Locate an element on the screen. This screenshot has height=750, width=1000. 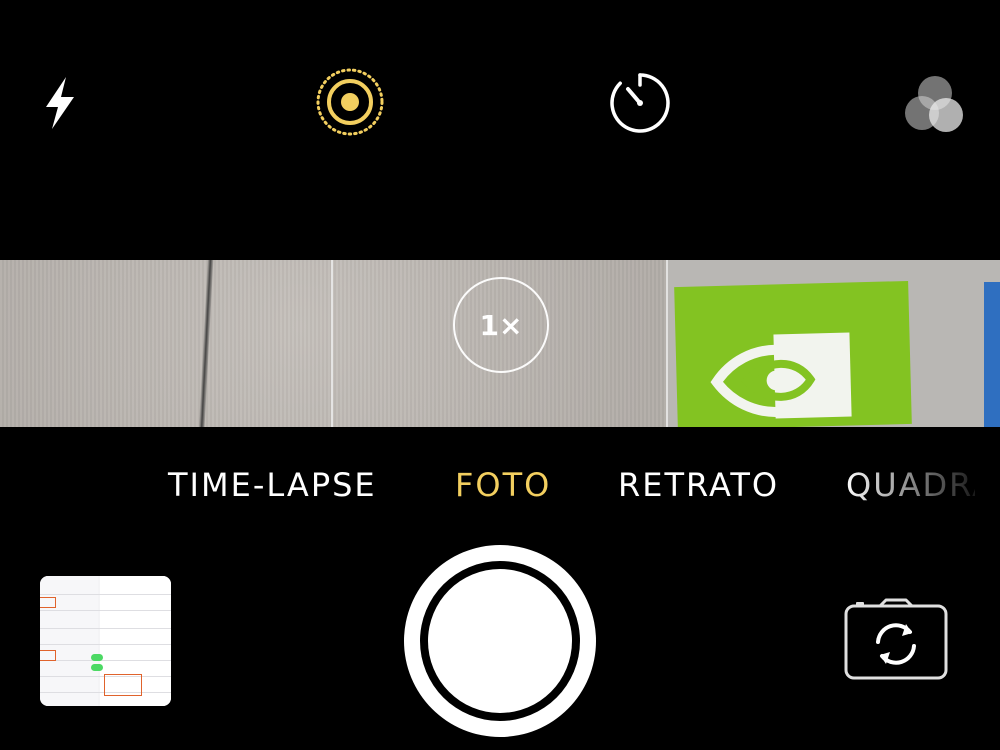
shutter-button is located at coordinates (500, 641).